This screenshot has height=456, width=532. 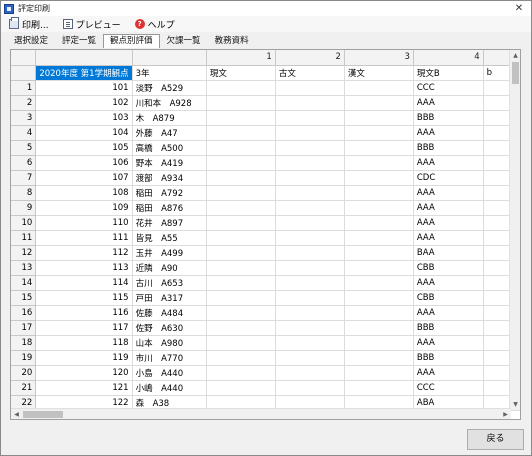 I want to click on student-number-cell: 106, so click(x=84, y=163).